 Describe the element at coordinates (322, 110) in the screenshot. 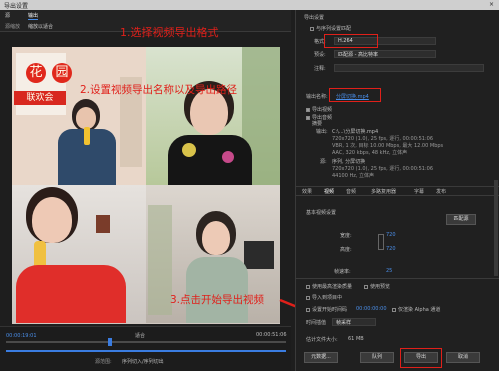

I see `export-video-label: 导出视频` at that location.